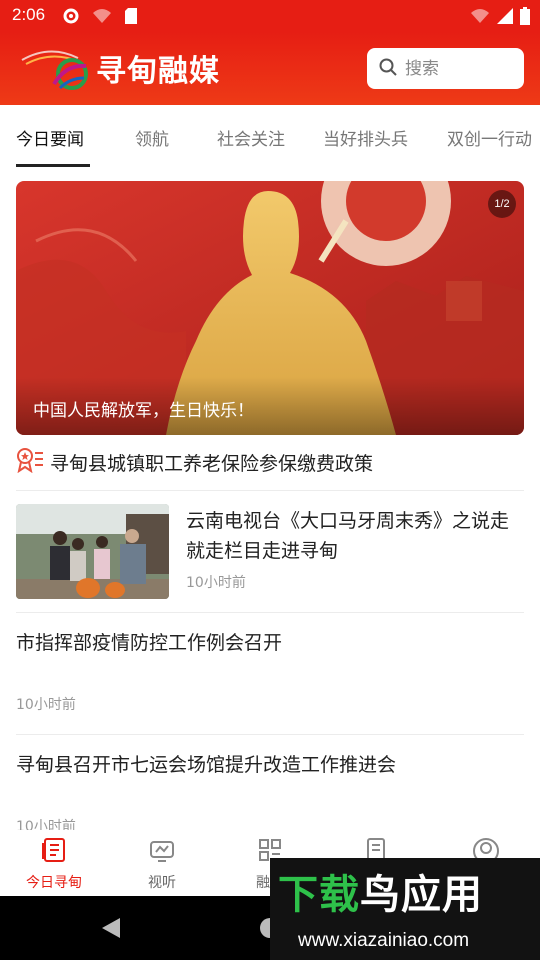 The width and height of the screenshot is (540, 960). Describe the element at coordinates (489, 137) in the screenshot. I see `tab-innovation: 双创一行动` at that location.